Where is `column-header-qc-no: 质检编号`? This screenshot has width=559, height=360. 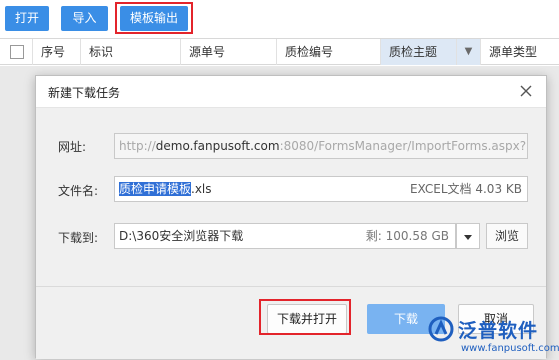
column-header-qc-no: 质检编号 is located at coordinates (329, 52).